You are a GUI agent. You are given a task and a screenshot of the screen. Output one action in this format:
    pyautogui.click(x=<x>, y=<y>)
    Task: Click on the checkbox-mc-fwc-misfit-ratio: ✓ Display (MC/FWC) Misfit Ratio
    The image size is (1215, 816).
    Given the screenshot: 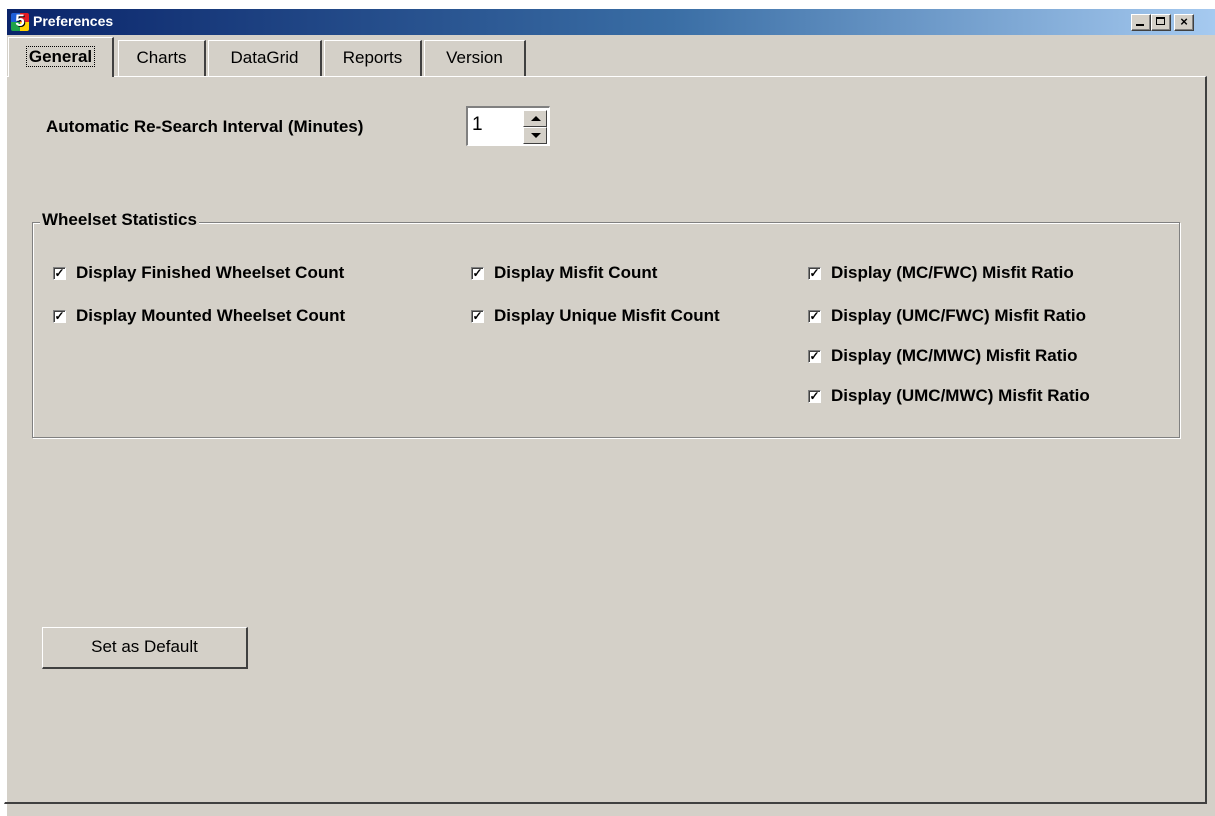 What is the action you would take?
    pyautogui.click(x=941, y=273)
    